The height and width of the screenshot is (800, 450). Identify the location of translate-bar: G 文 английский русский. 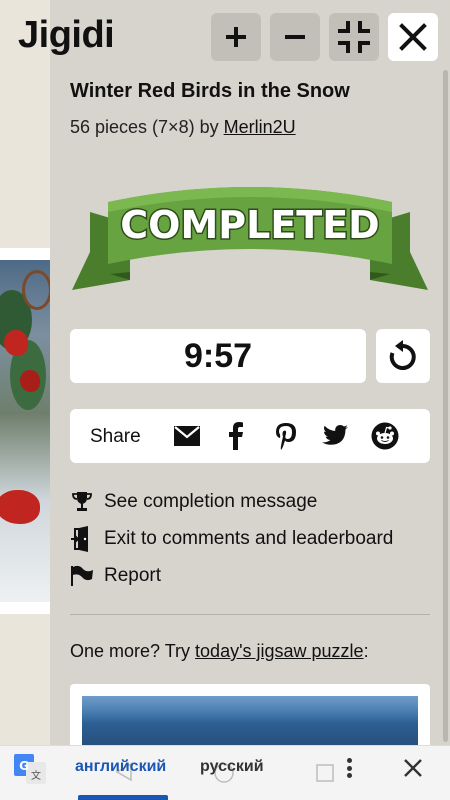
(225, 772).